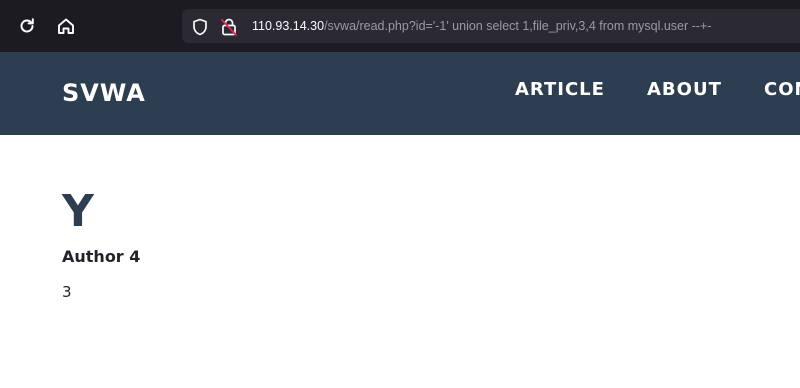 This screenshot has width=800, height=388. Describe the element at coordinates (560, 90) in the screenshot. I see `nav-item-article: ARTICLE` at that location.